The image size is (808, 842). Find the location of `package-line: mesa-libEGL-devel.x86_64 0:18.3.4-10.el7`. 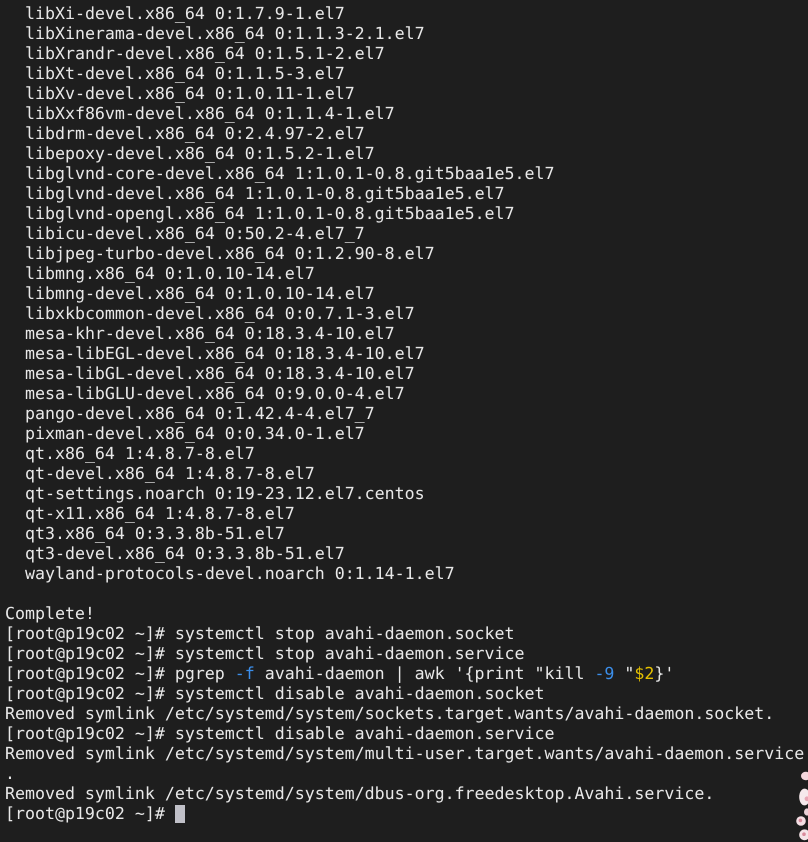

package-line: mesa-libEGL-devel.x86_64 0:18.3.4-10.el7 is located at coordinates (225, 354).